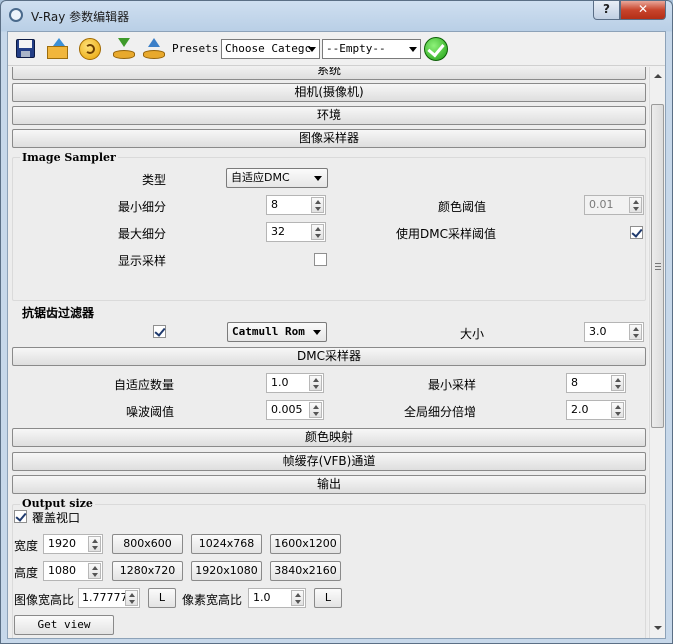 Image resolution: width=673 pixels, height=644 pixels. Describe the element at coordinates (636, 232) in the screenshot. I see `use-dmc-threshold-checkbox` at that location.